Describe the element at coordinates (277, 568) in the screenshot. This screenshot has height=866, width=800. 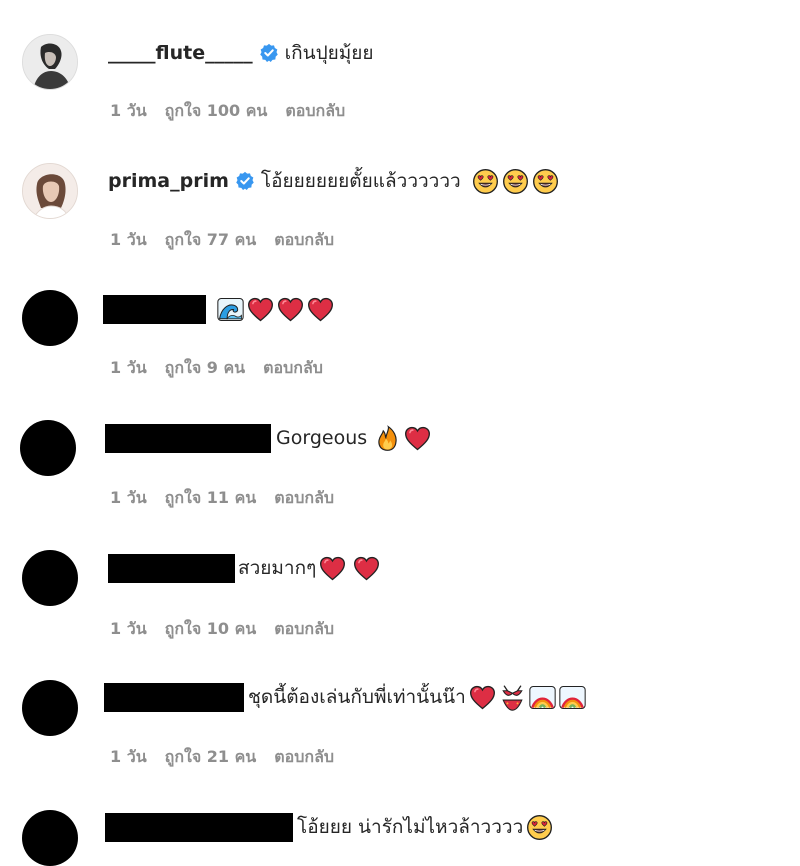
I see `comment-text: สวยมากๆ` at that location.